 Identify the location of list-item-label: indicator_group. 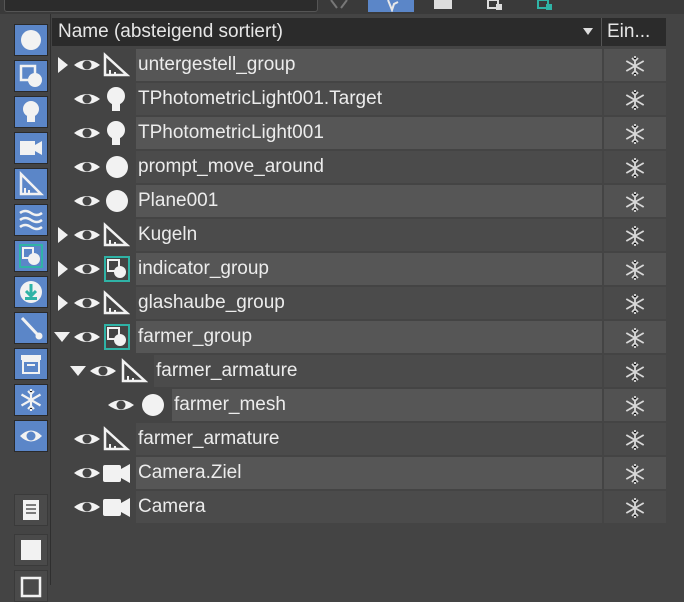
(203, 268).